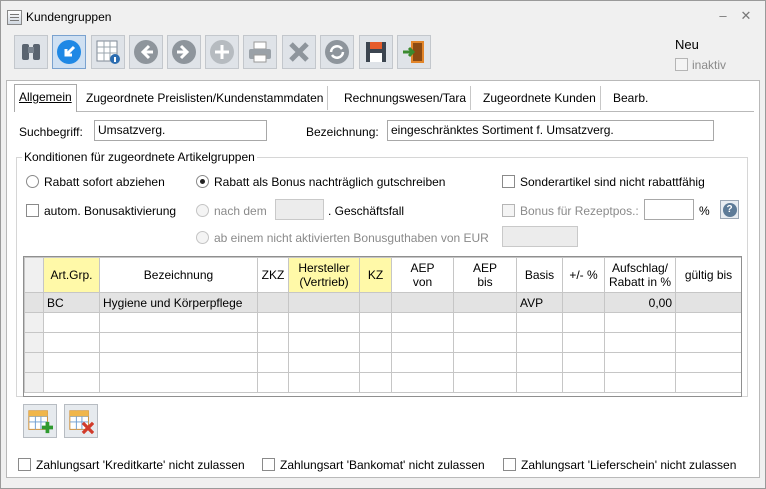 The image size is (766, 489). What do you see at coordinates (406, 98) in the screenshot?
I see `tab-rechnungswesen: Rechnungswesen/Tara` at bounding box center [406, 98].